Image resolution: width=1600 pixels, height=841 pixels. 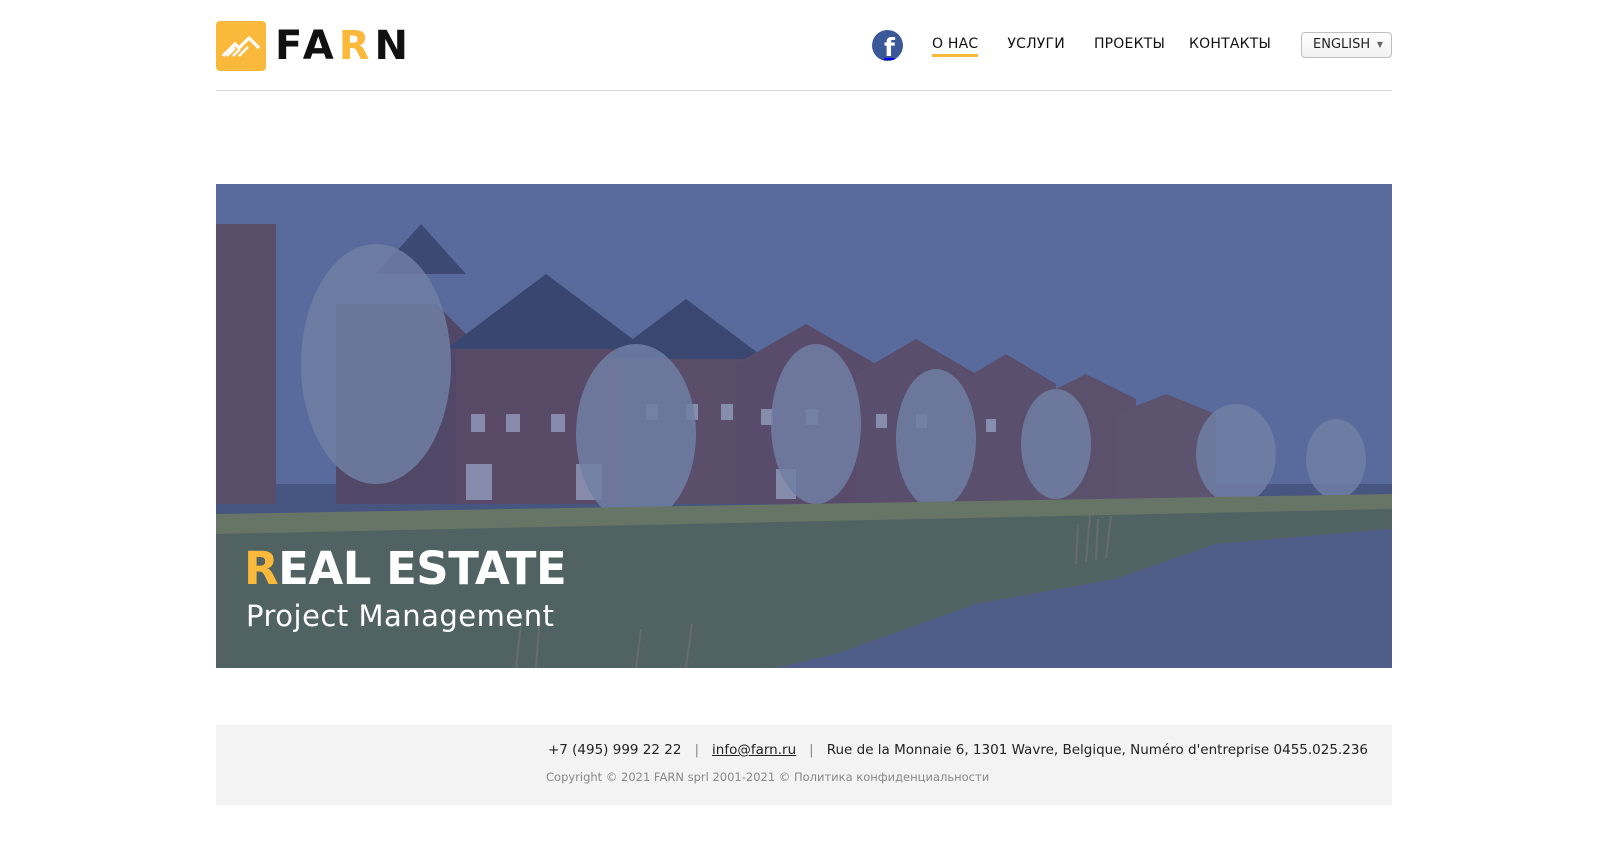 I want to click on nav-item-about: О НАС, so click(x=955, y=46).